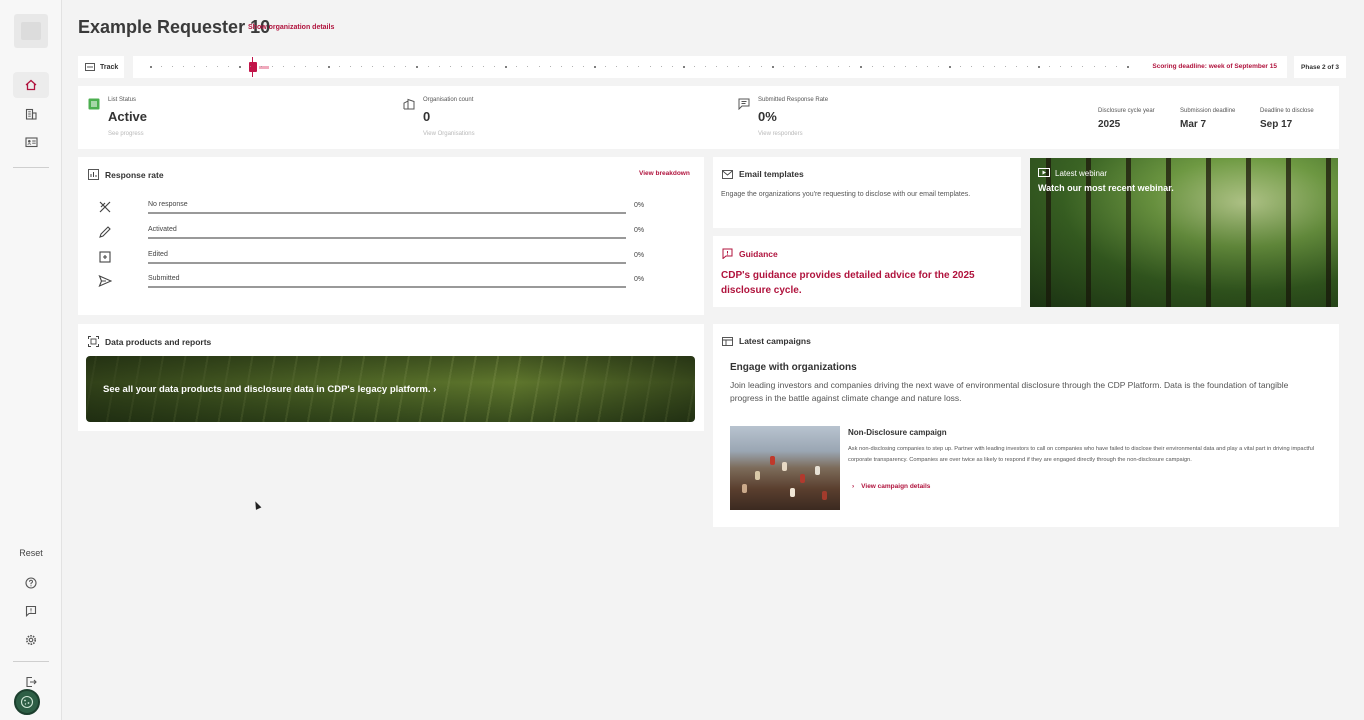 The width and height of the screenshot is (1364, 720). I want to click on view-campaign-details-label: View campaign details, so click(896, 486).